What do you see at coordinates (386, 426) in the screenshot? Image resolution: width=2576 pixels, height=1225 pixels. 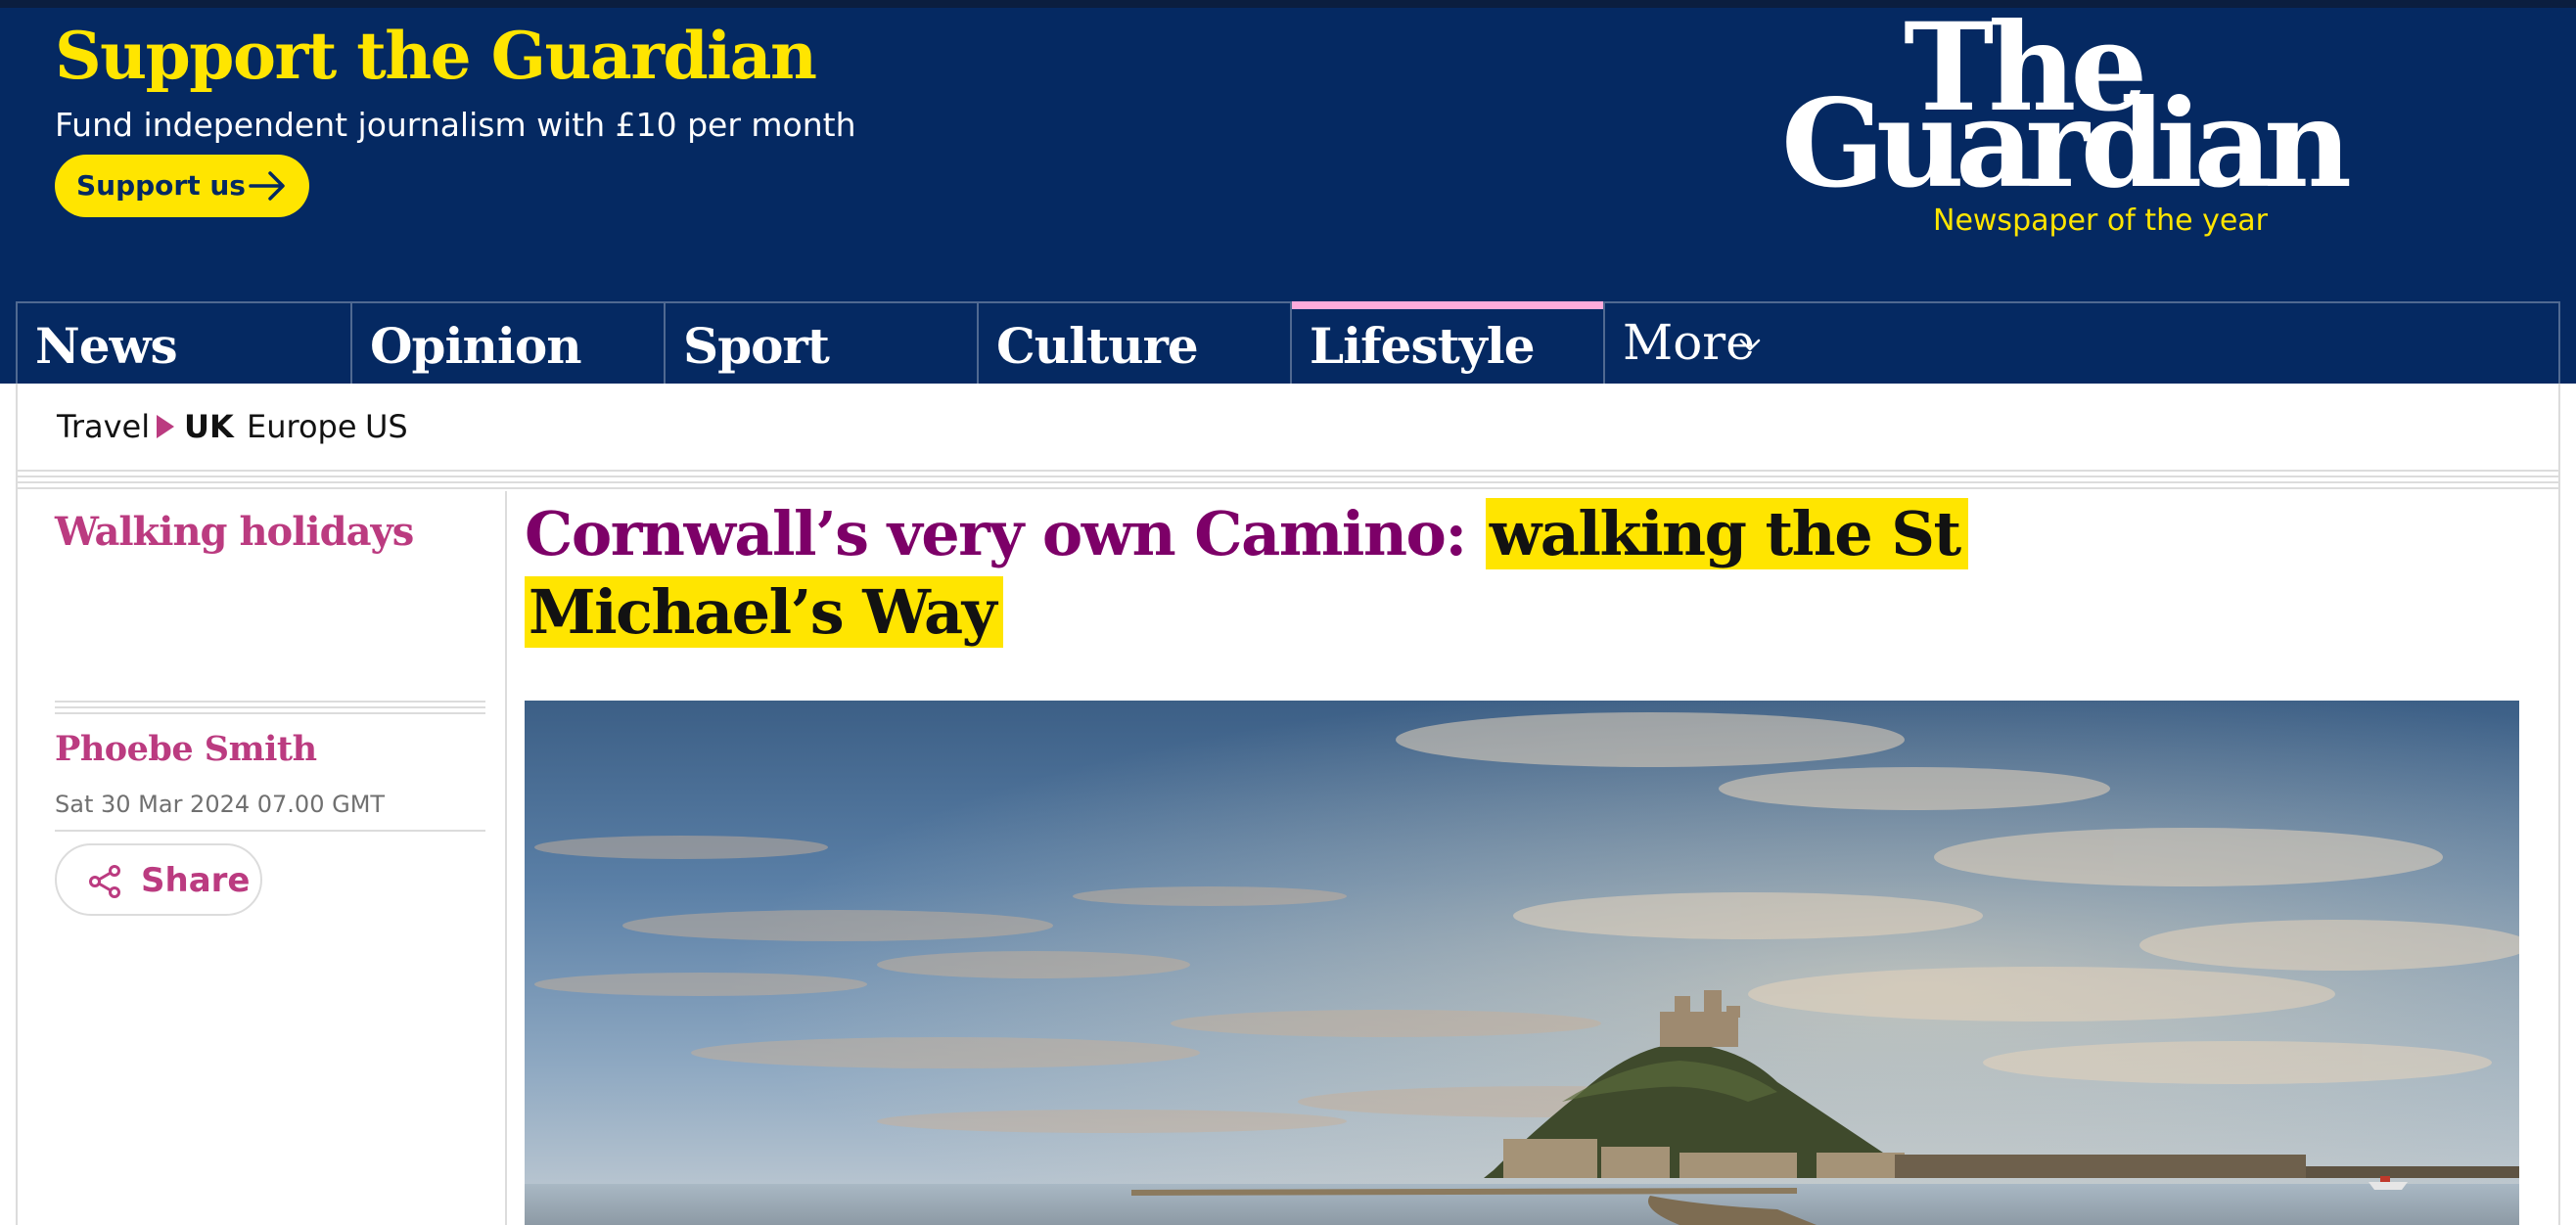 I see `subnav-us: US` at bounding box center [386, 426].